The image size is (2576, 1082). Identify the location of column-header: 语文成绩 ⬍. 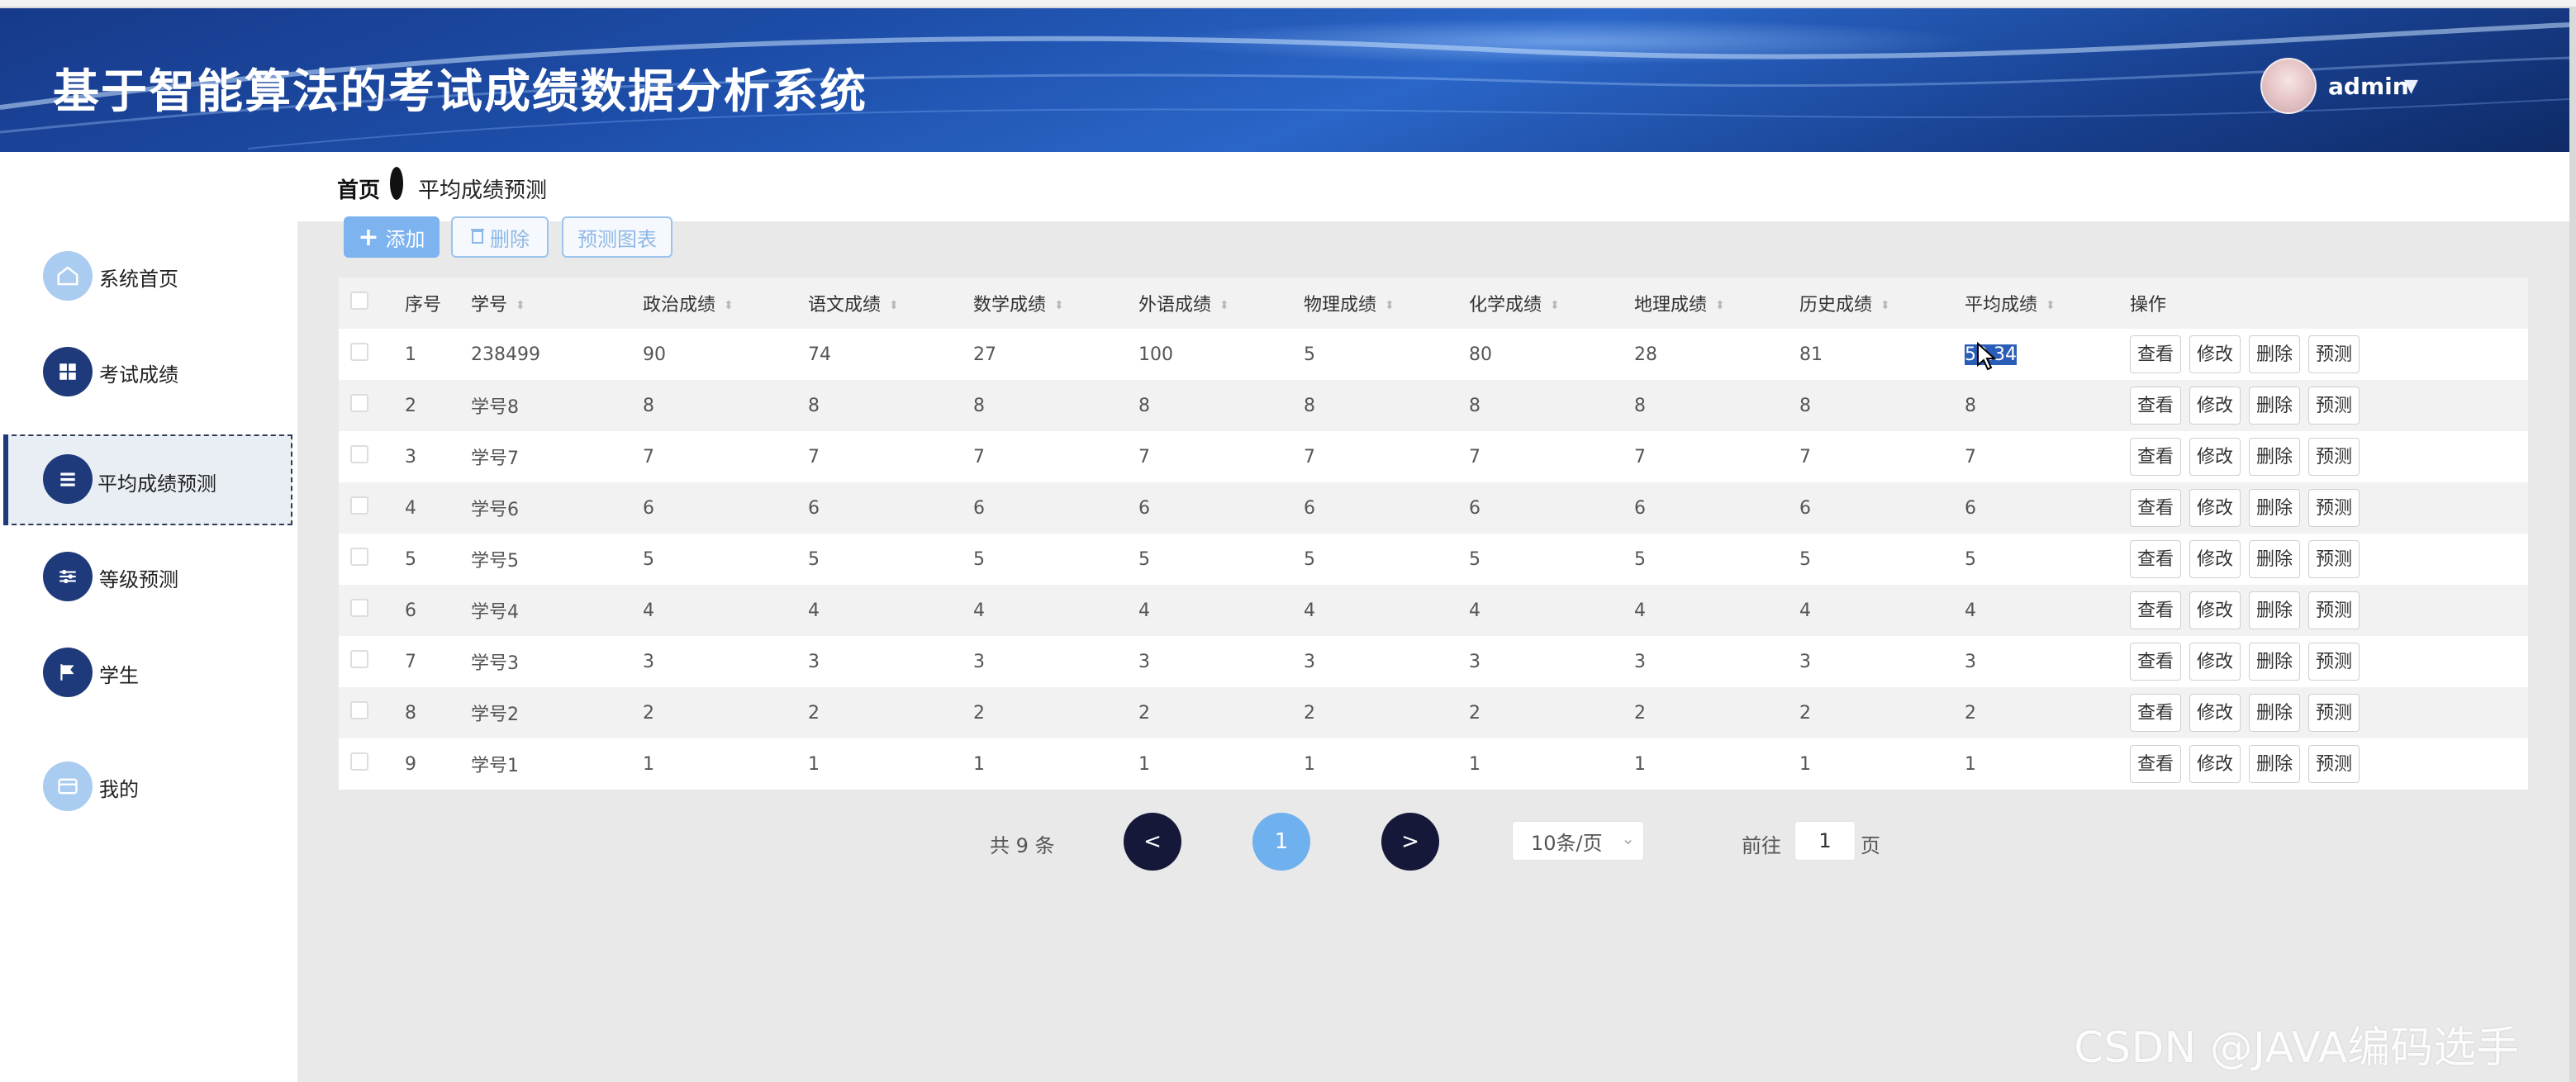
(891, 303).